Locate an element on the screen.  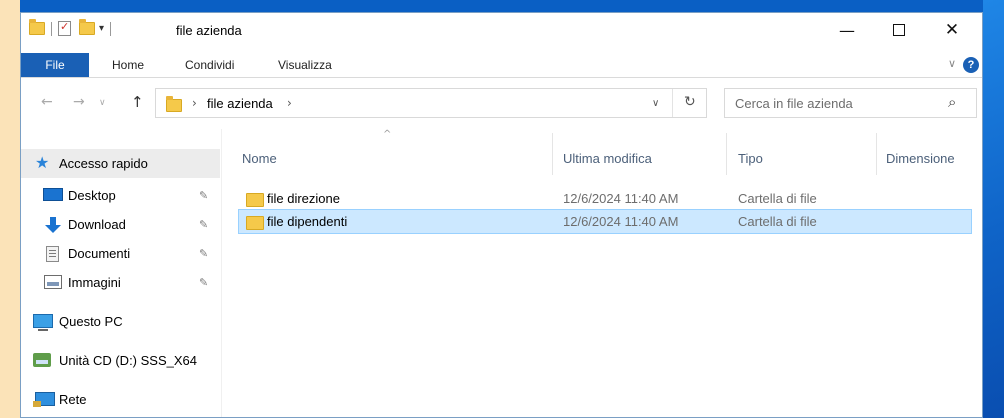
search-box: ⌕ is located at coordinates (850, 103).